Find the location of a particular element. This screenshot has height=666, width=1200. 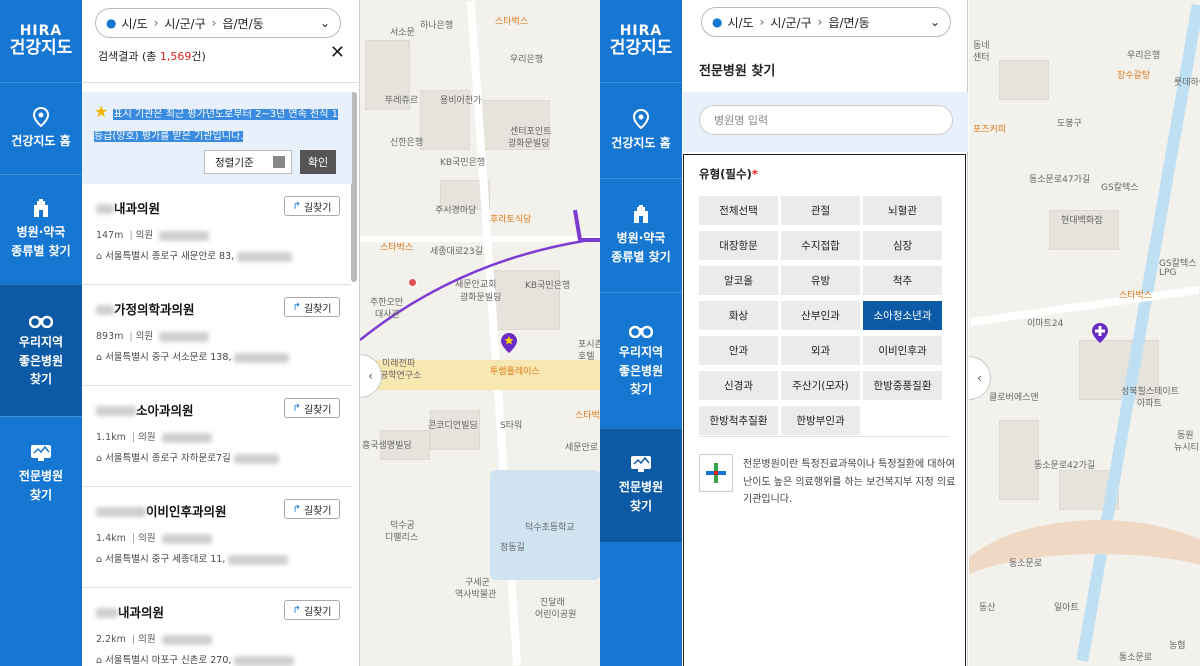

results-label: 검색결과 (총 is located at coordinates (129, 56).